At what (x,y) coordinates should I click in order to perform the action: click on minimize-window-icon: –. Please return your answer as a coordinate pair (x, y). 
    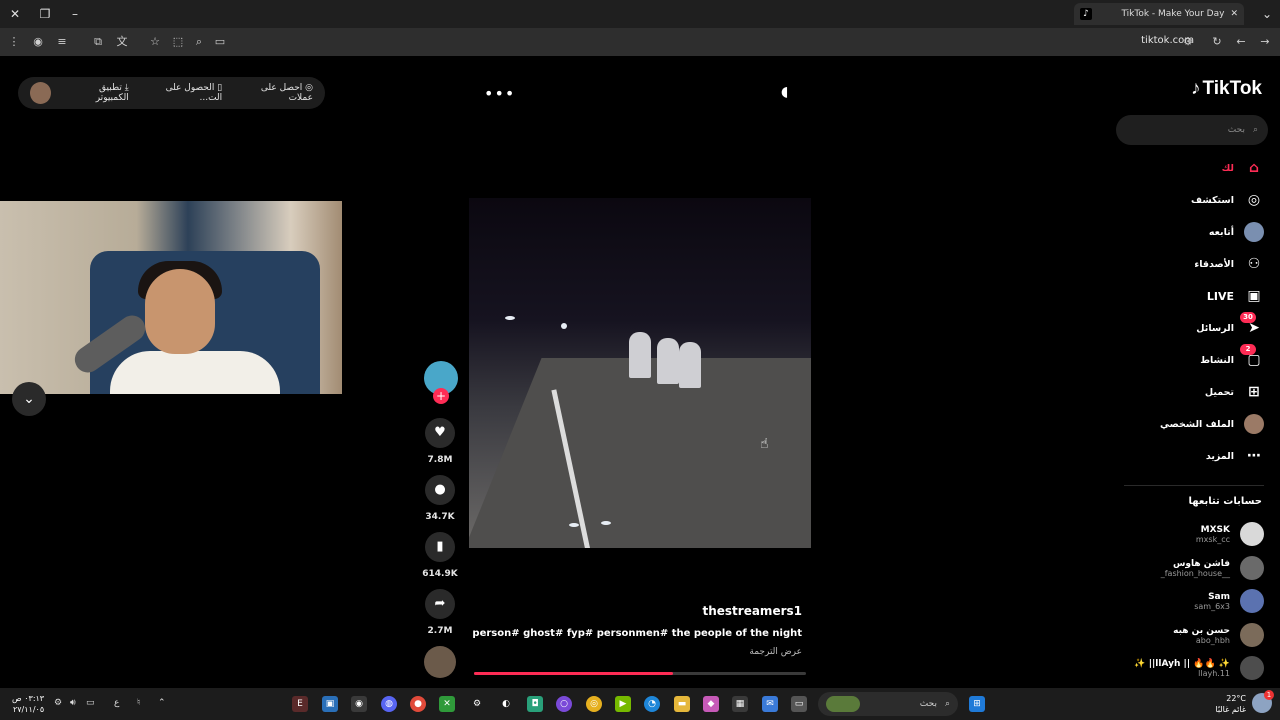
    Looking at the image, I should click on (75, 14).